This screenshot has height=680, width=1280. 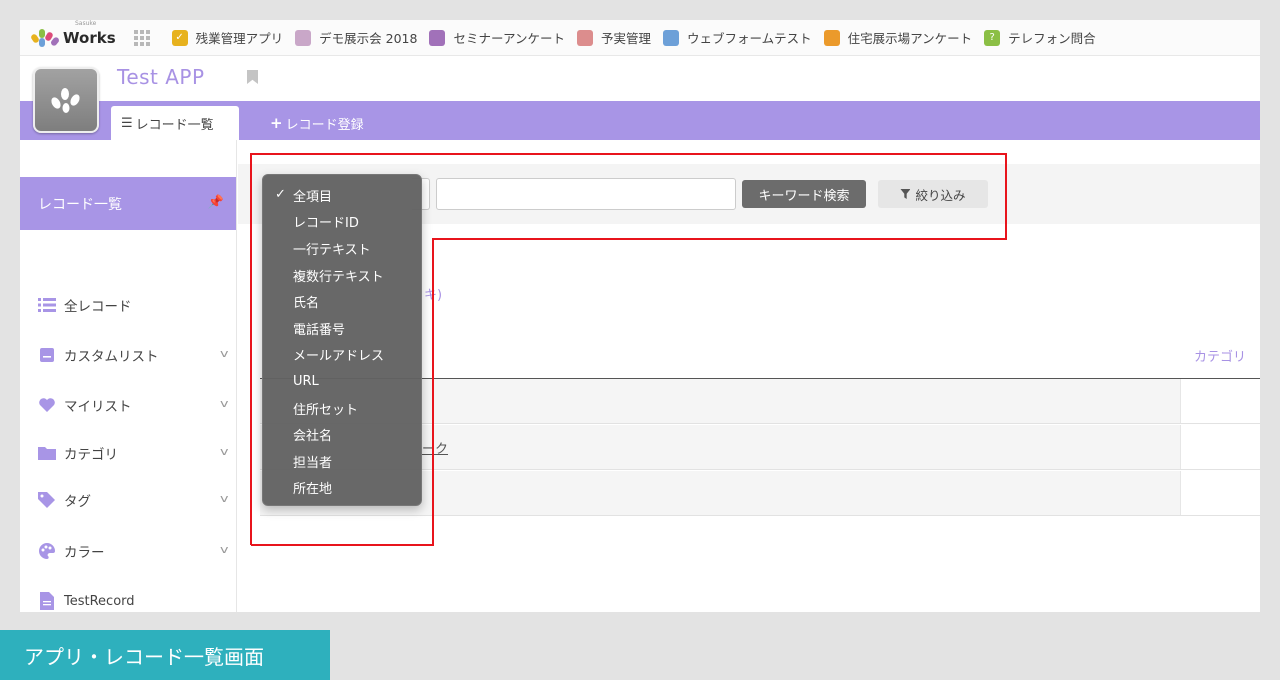 What do you see at coordinates (910, 38) in the screenshot?
I see `bookmark-label: 住宅展示場アンケート` at bounding box center [910, 38].